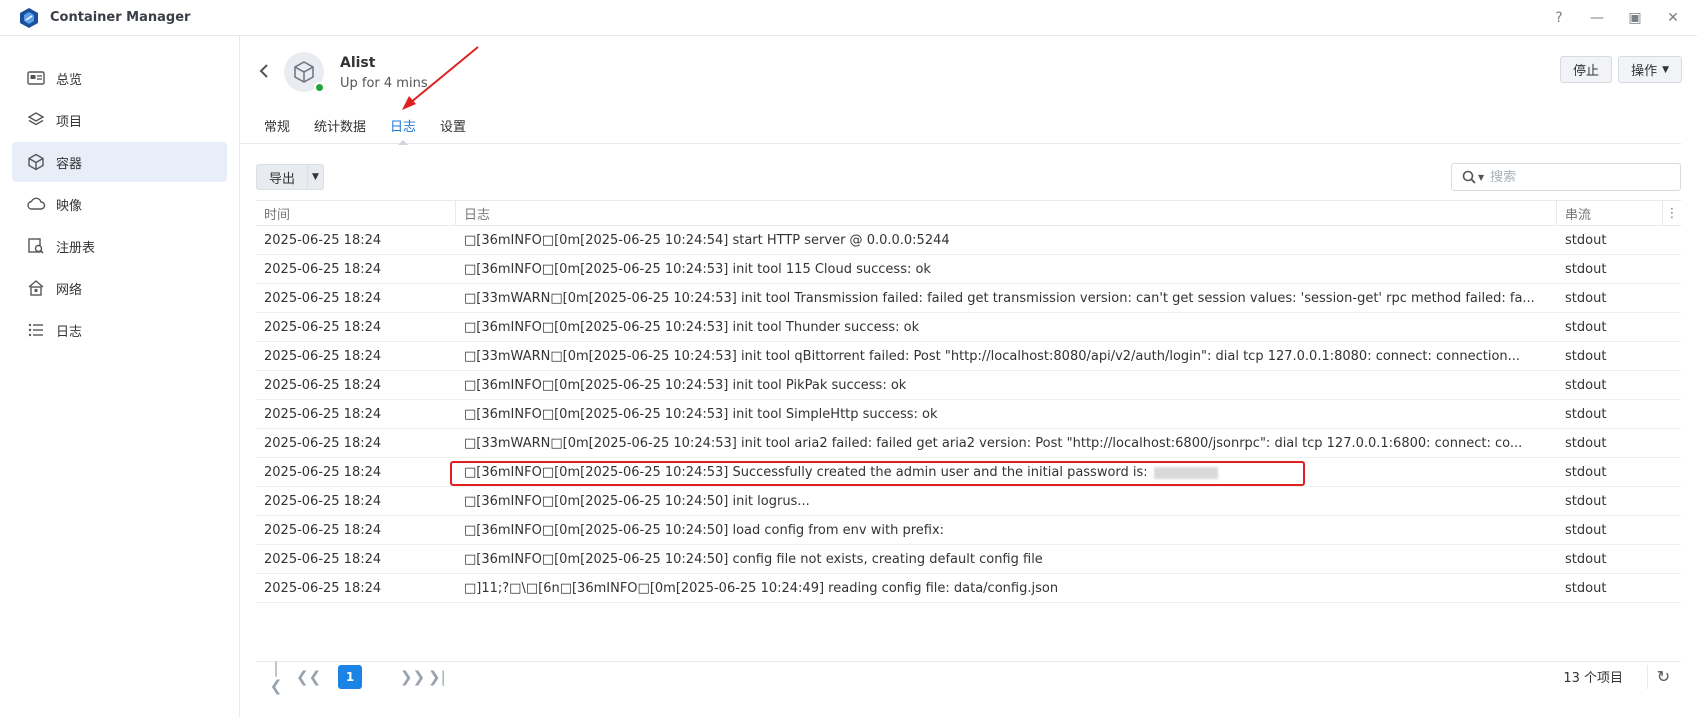  What do you see at coordinates (848, 18) in the screenshot?
I see `title-bar: Container Manager ? — ▣ ✕` at bounding box center [848, 18].